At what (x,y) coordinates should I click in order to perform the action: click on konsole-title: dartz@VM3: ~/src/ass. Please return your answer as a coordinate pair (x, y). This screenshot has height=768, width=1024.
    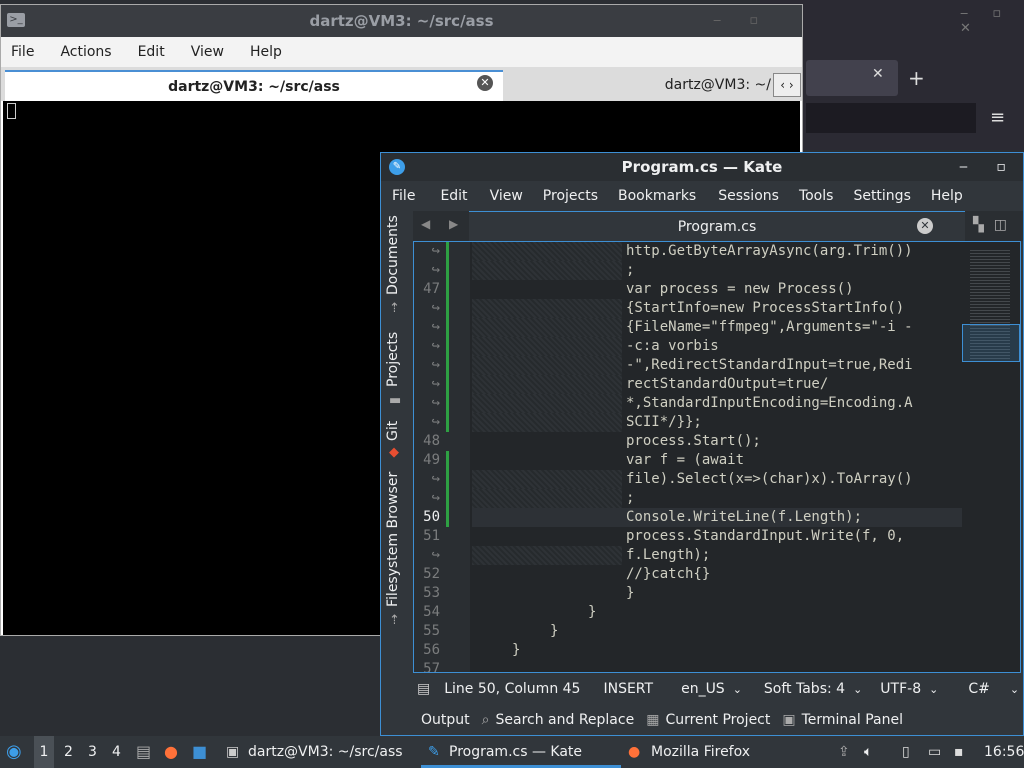
    Looking at the image, I should click on (401, 21).